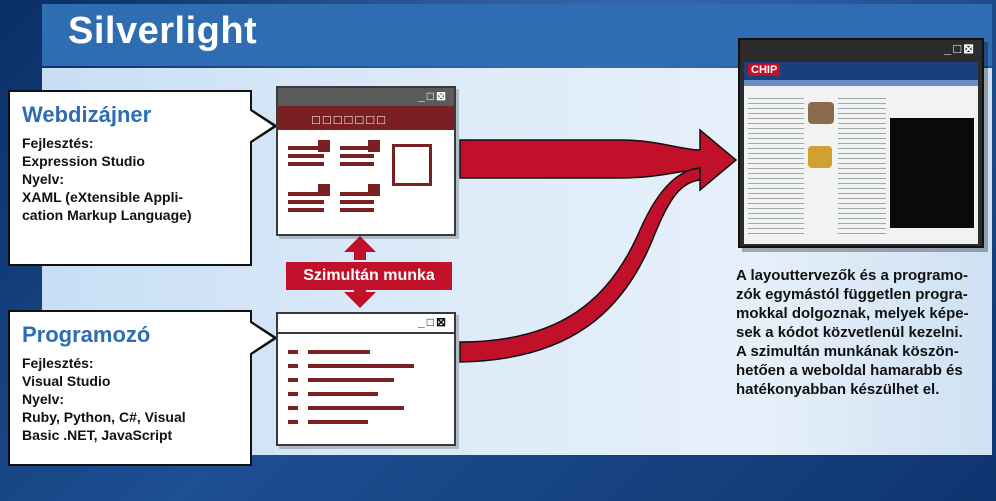 Image resolution: width=996 pixels, height=501 pixels. I want to click on programmer-window: _□⊠, so click(366, 379).